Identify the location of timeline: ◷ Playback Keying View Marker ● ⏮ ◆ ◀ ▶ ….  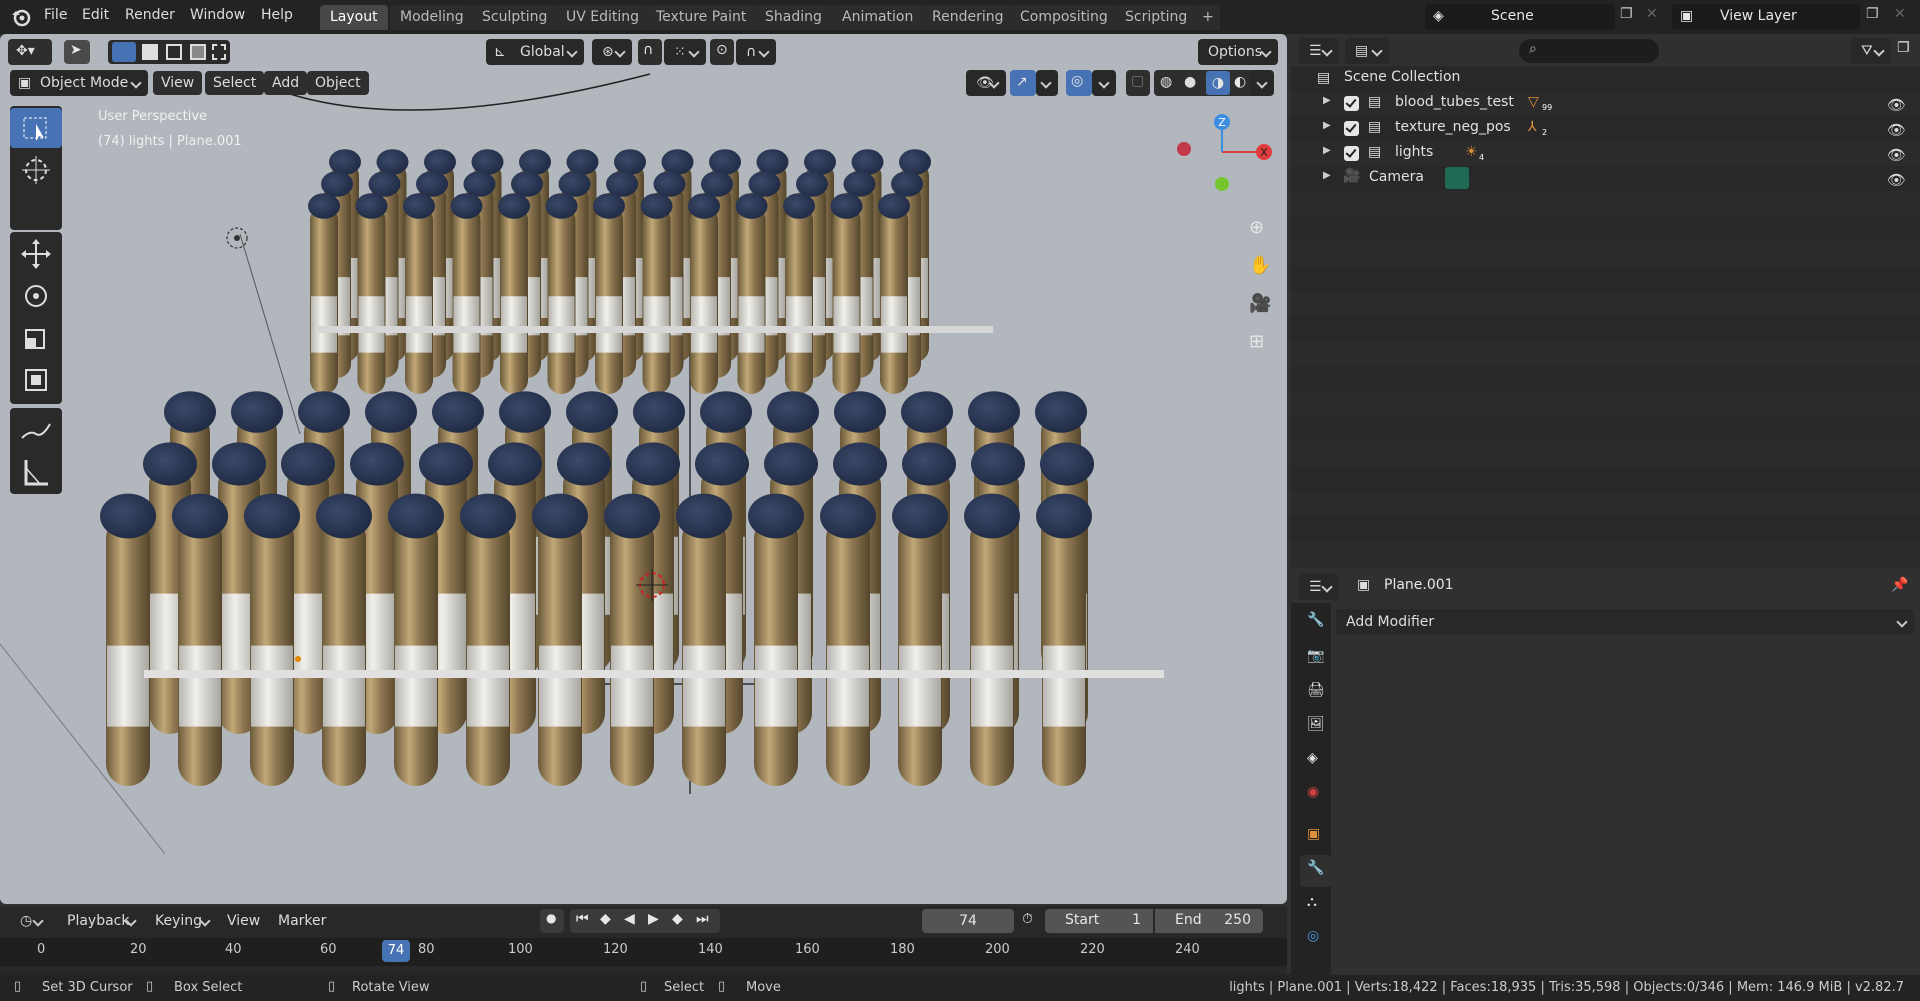
(643, 940).